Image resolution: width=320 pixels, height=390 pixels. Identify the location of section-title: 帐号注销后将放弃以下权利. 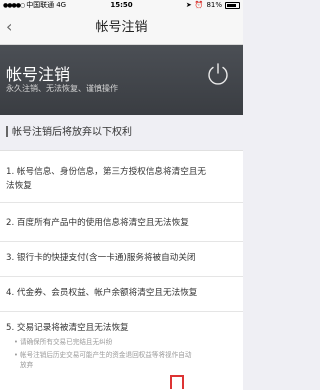
(121, 133).